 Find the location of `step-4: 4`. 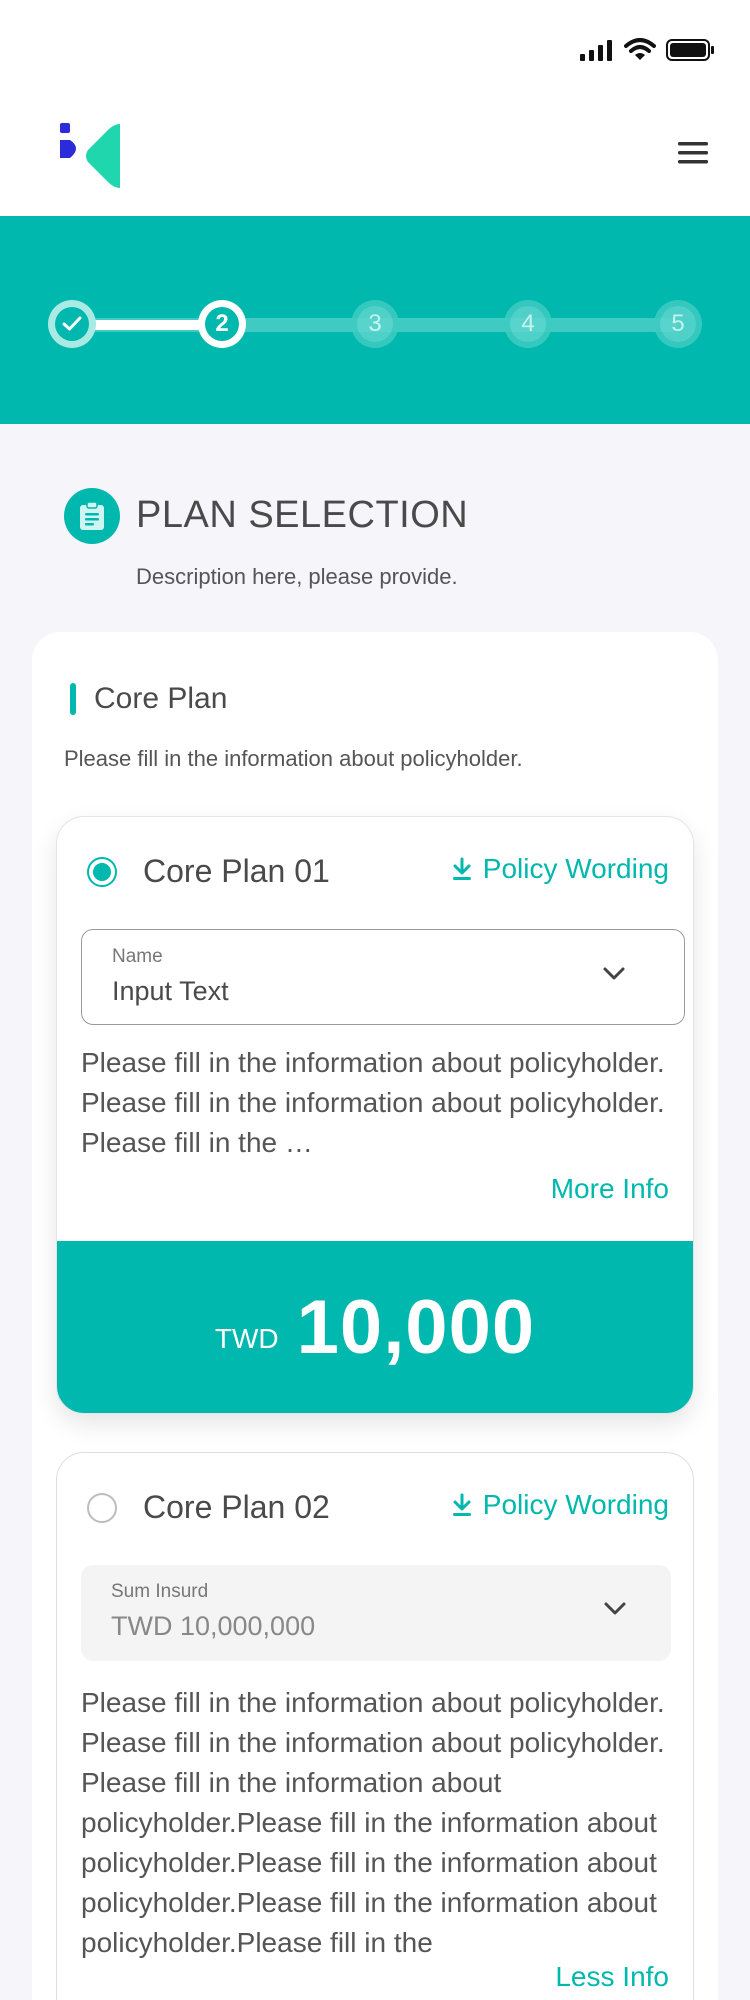

step-4: 4 is located at coordinates (528, 324).